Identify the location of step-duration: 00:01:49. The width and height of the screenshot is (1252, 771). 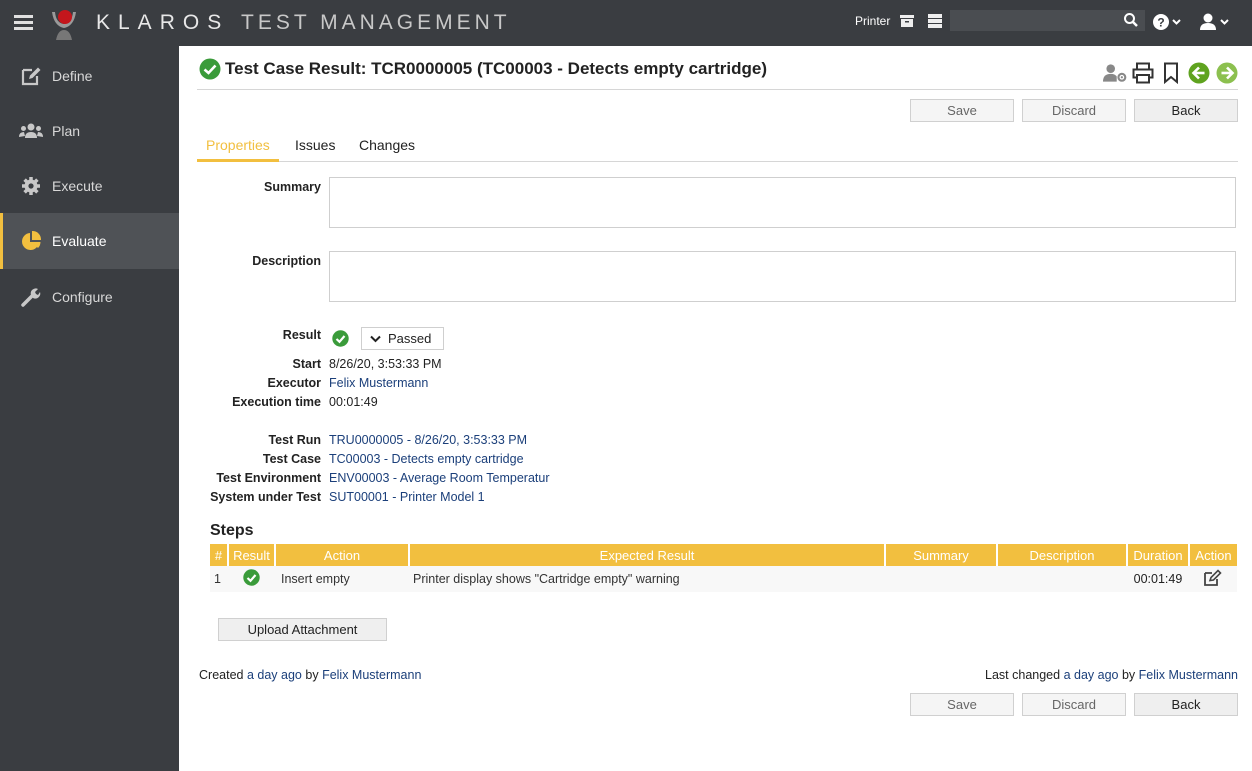
(1158, 579).